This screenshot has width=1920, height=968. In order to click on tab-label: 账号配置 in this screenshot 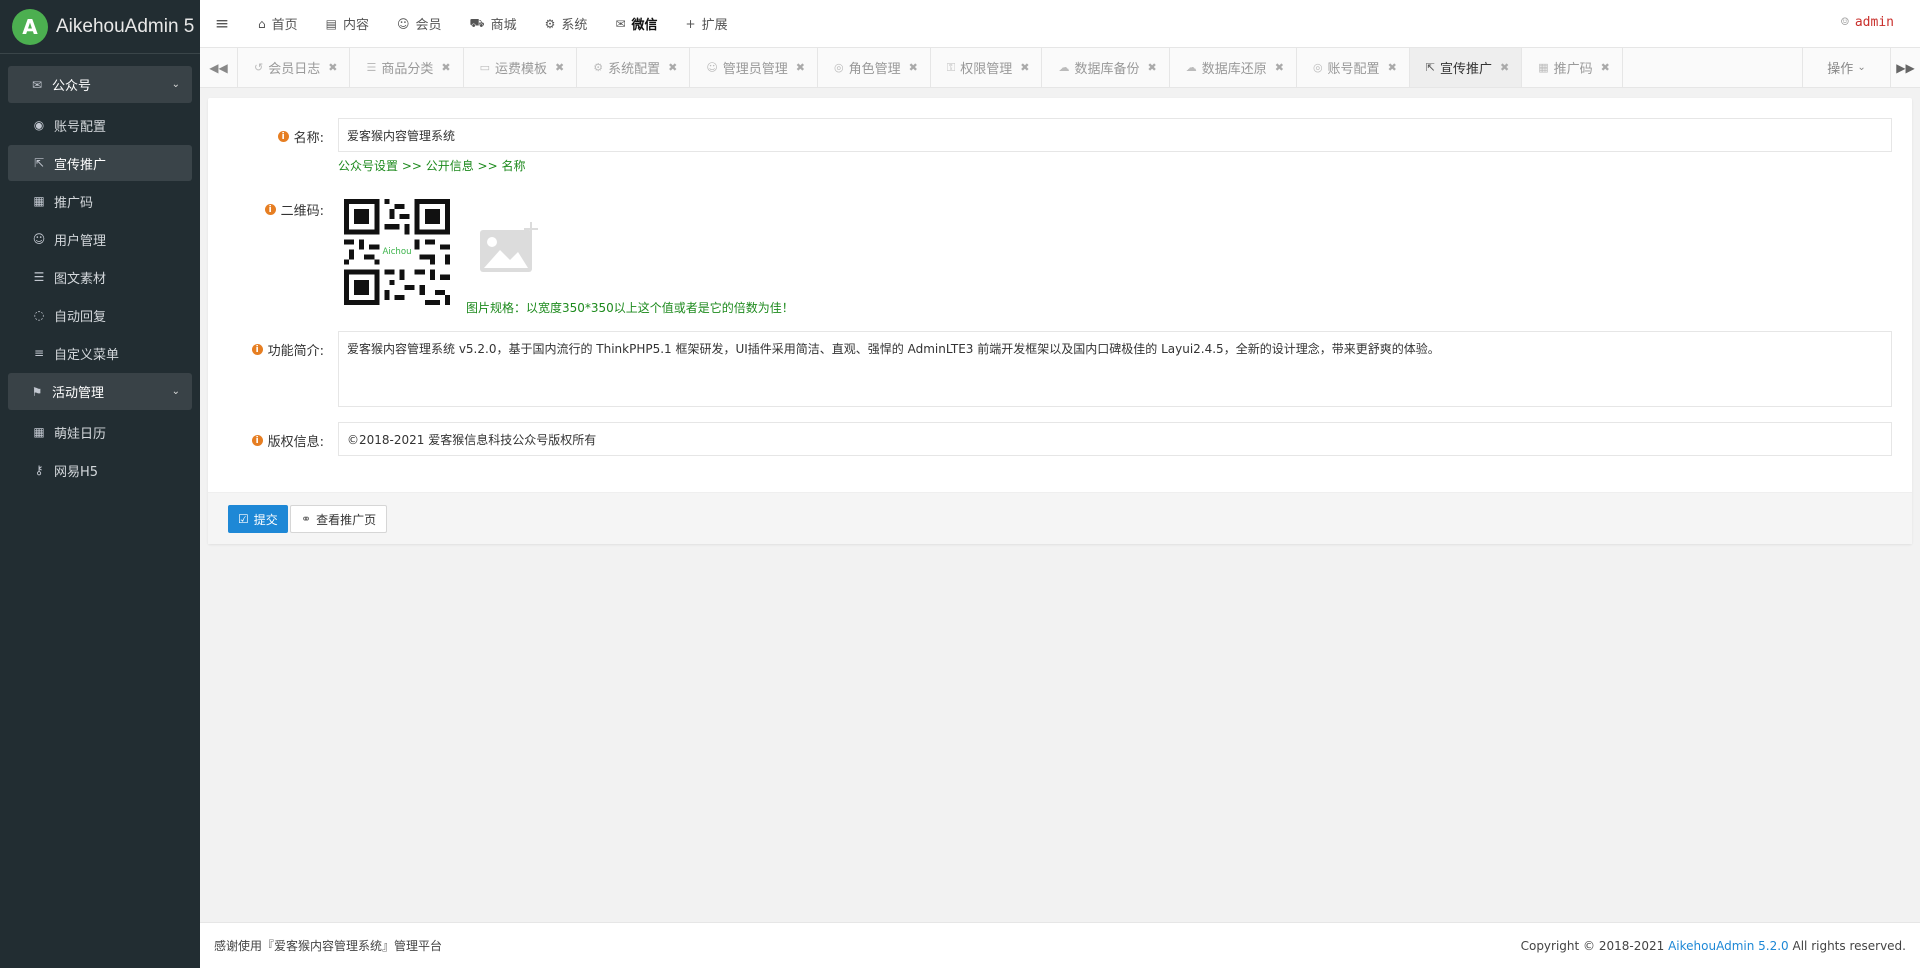, I will do `click(1353, 69)`.